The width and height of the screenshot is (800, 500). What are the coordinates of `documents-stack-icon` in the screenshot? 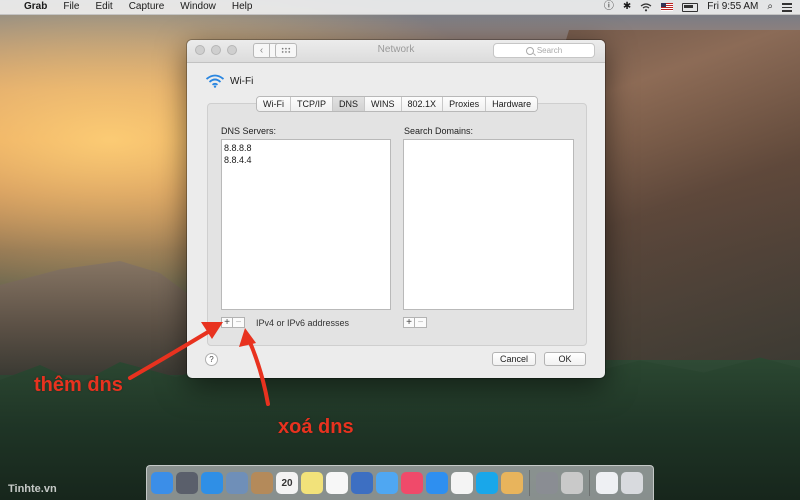 It's located at (607, 483).